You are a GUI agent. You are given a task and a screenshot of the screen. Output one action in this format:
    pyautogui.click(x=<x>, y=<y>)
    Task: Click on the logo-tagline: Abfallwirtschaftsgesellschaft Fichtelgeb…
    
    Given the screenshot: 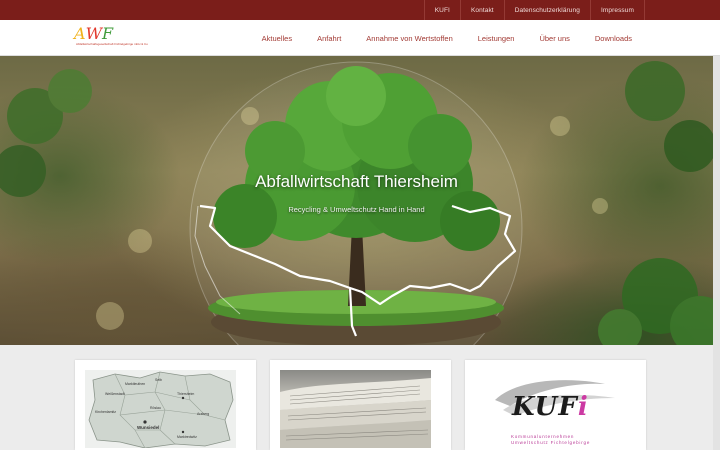 What is the action you would take?
    pyautogui.click(x=112, y=44)
    